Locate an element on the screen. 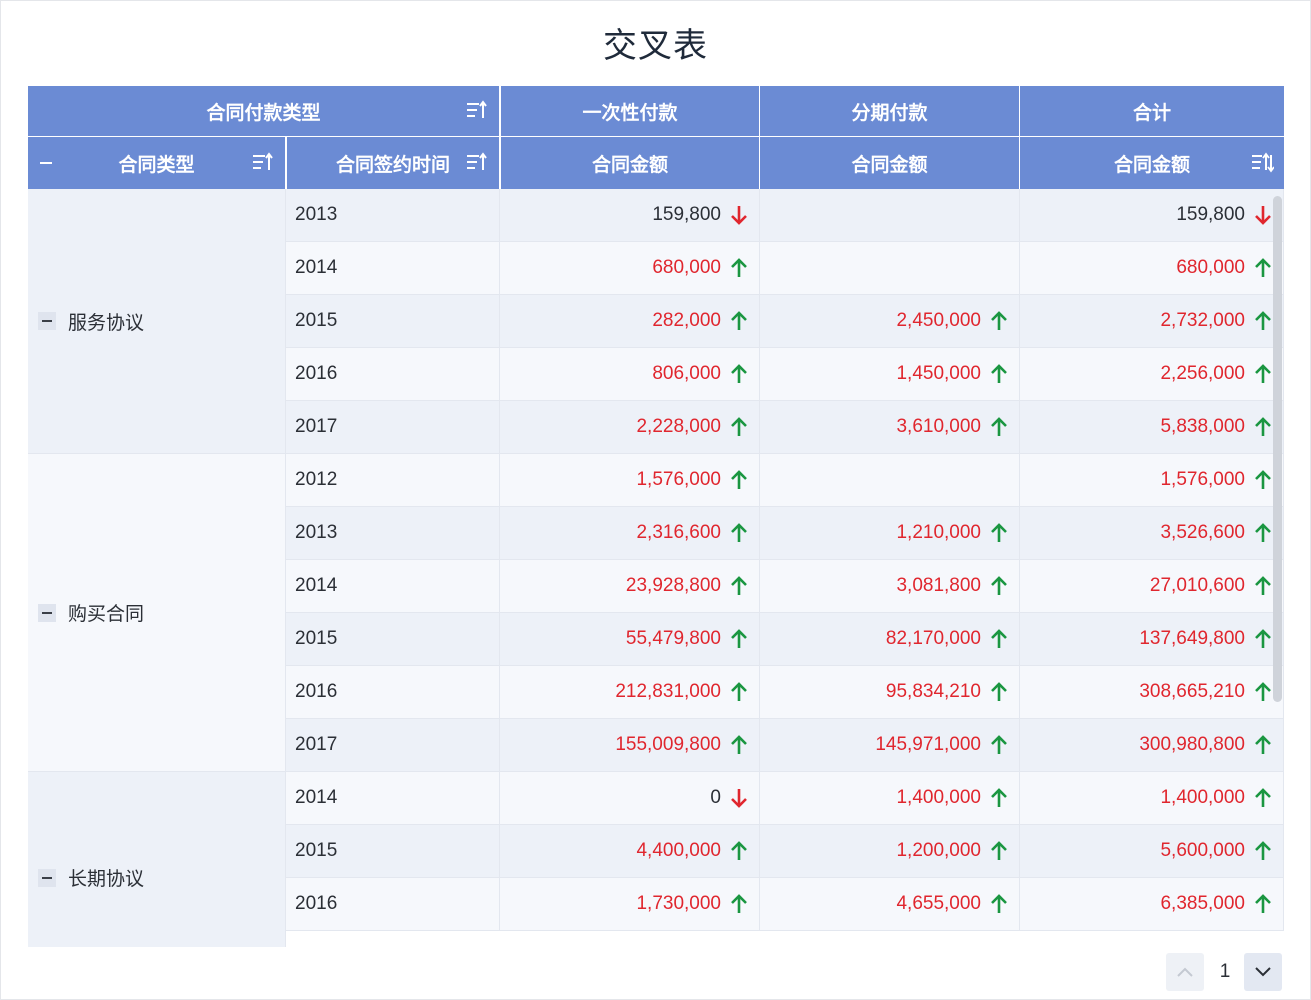  table-row: 2016 1,730,000 4,655,000 6,385,000 is located at coordinates (785, 904).